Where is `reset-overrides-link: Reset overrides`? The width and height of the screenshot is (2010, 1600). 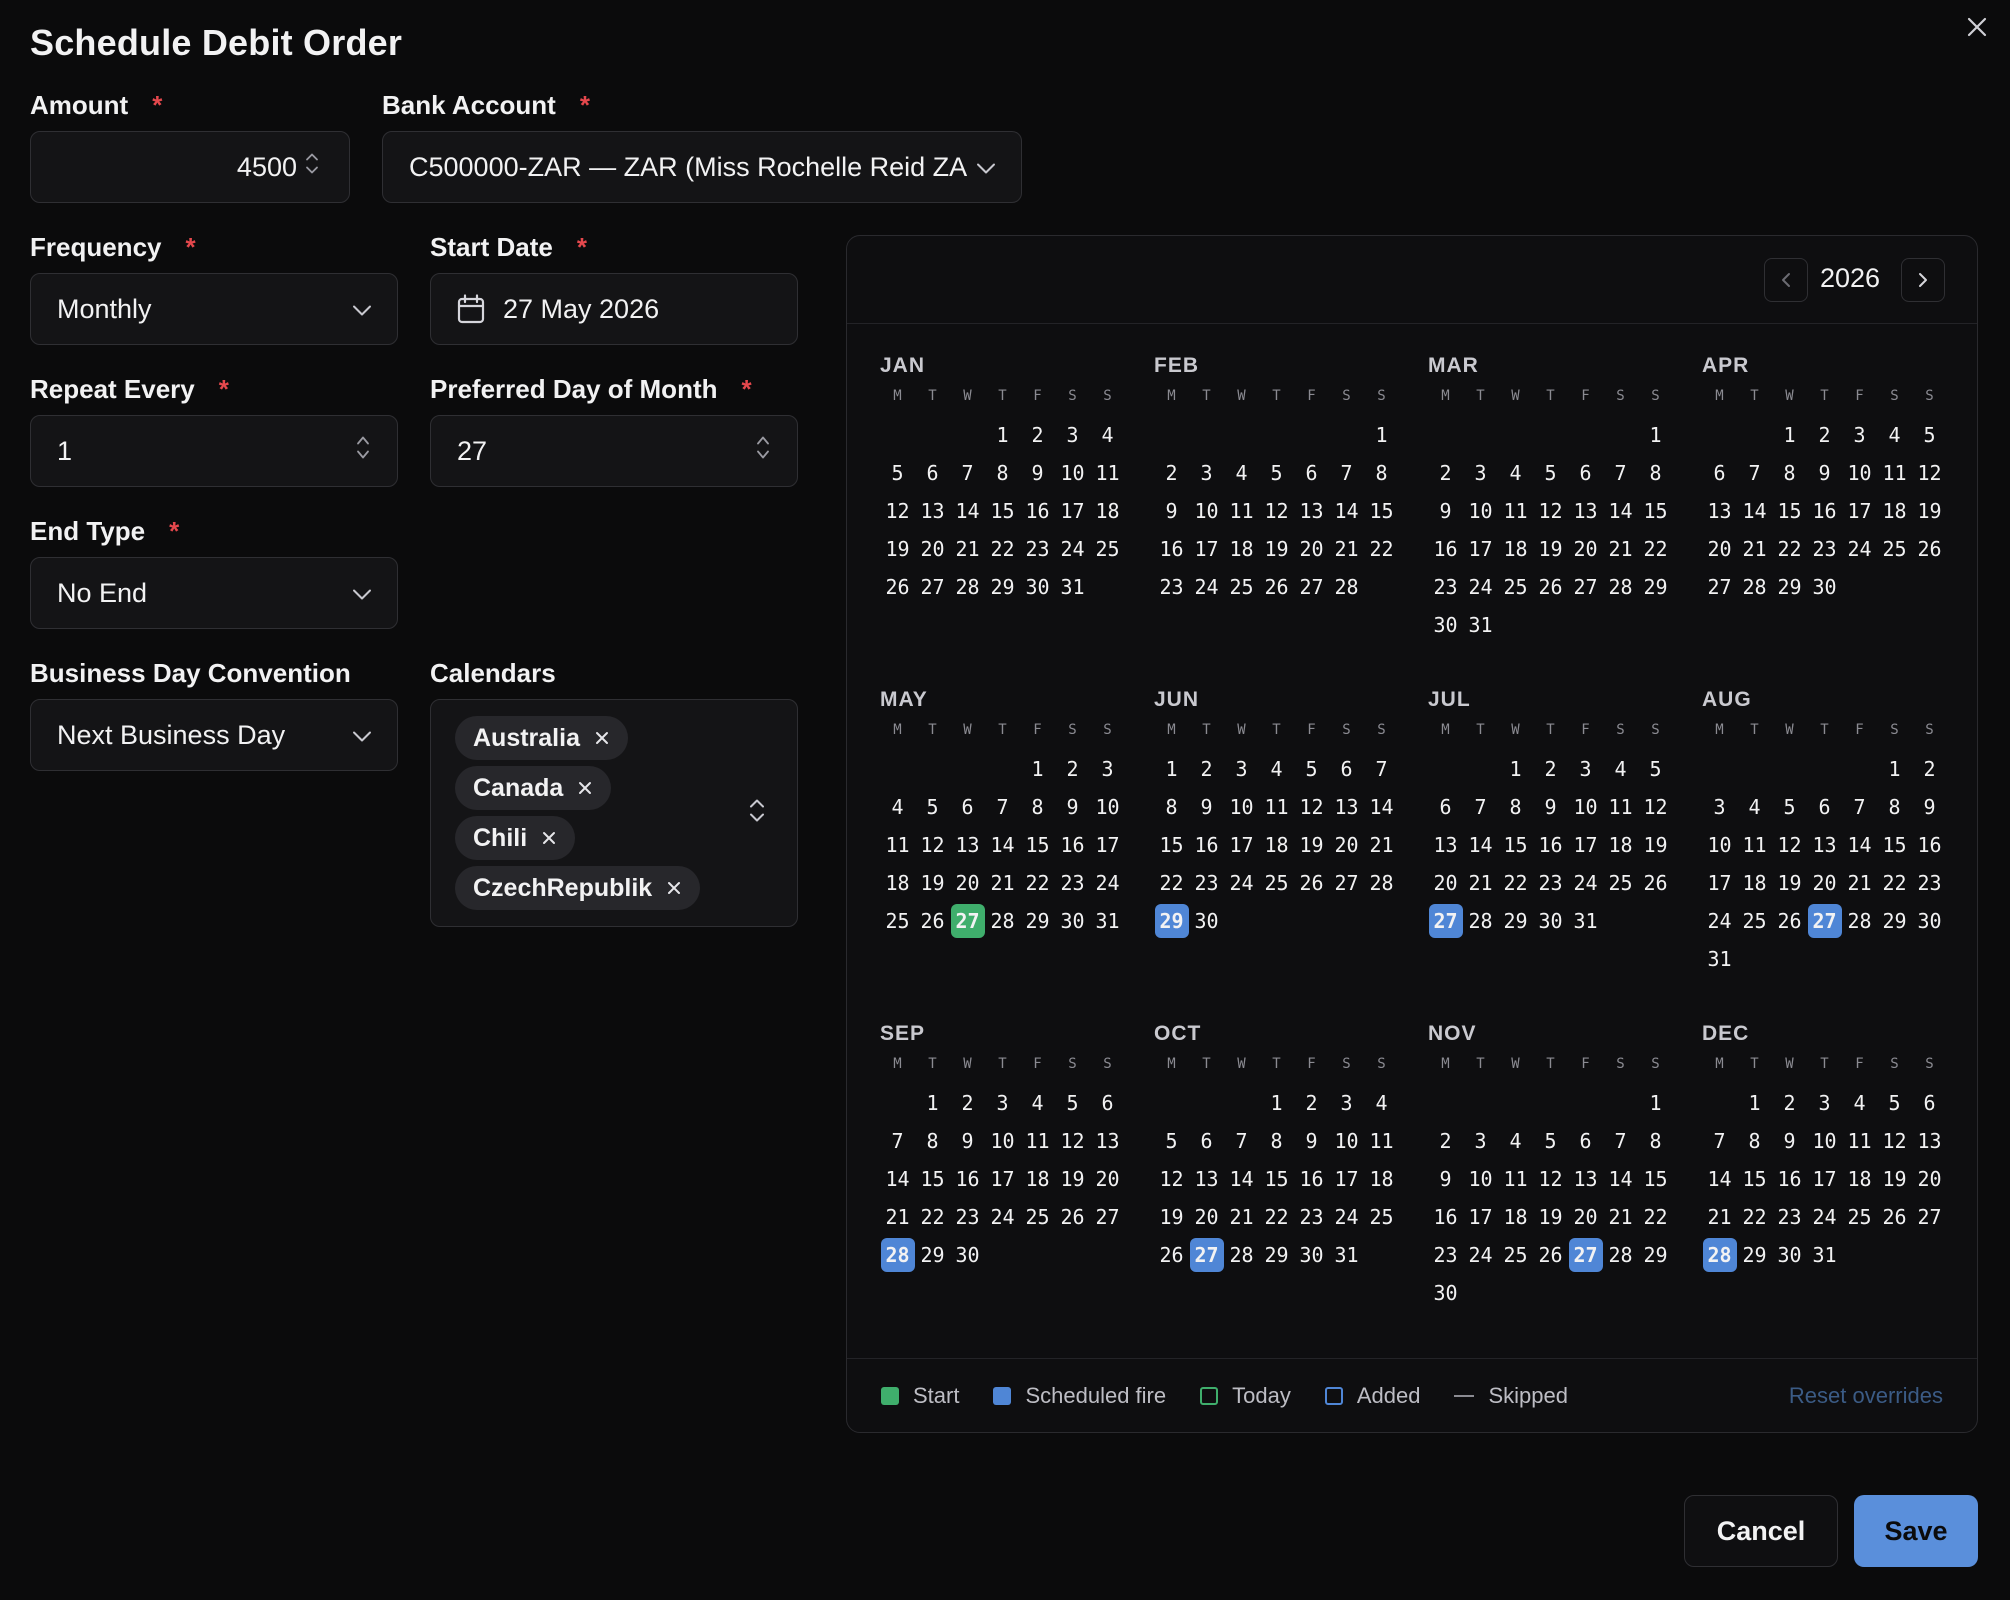 reset-overrides-link: Reset overrides is located at coordinates (1866, 1396).